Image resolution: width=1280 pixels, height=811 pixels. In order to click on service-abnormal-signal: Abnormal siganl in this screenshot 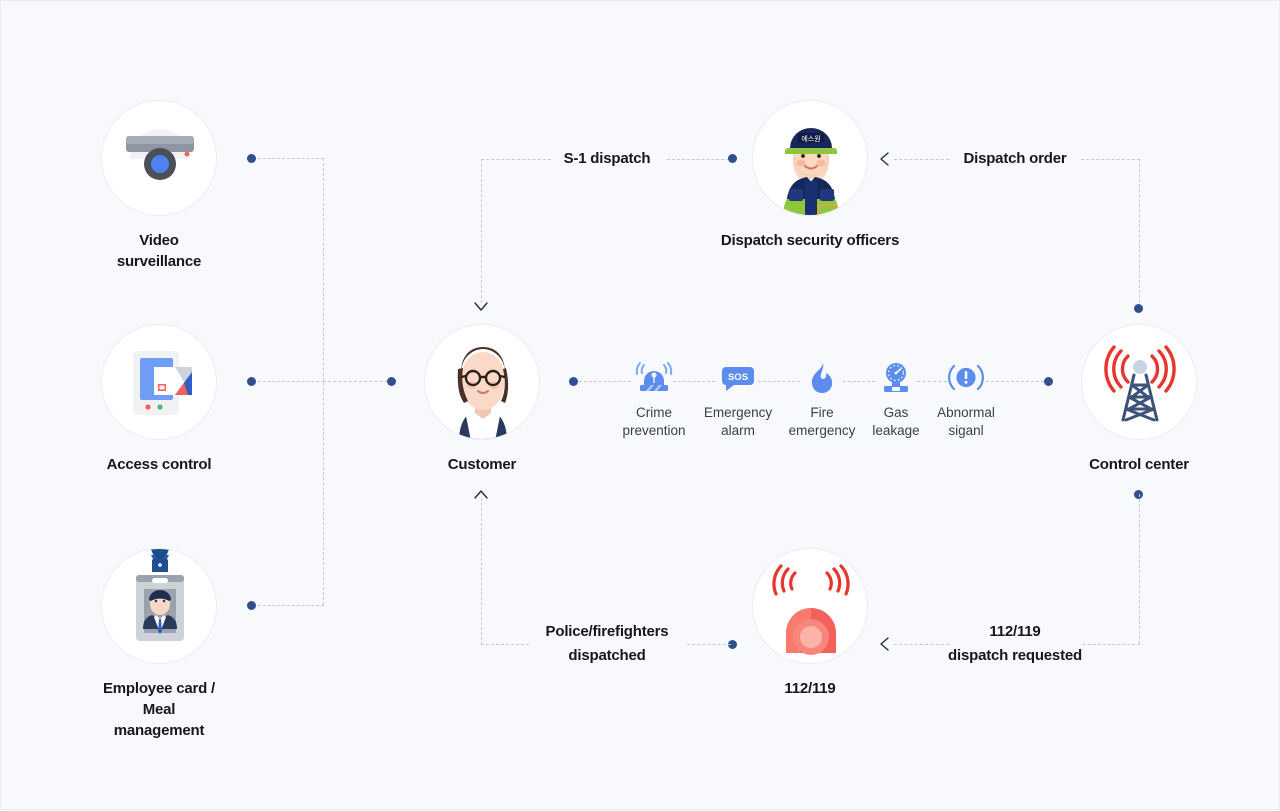, I will do `click(966, 399)`.